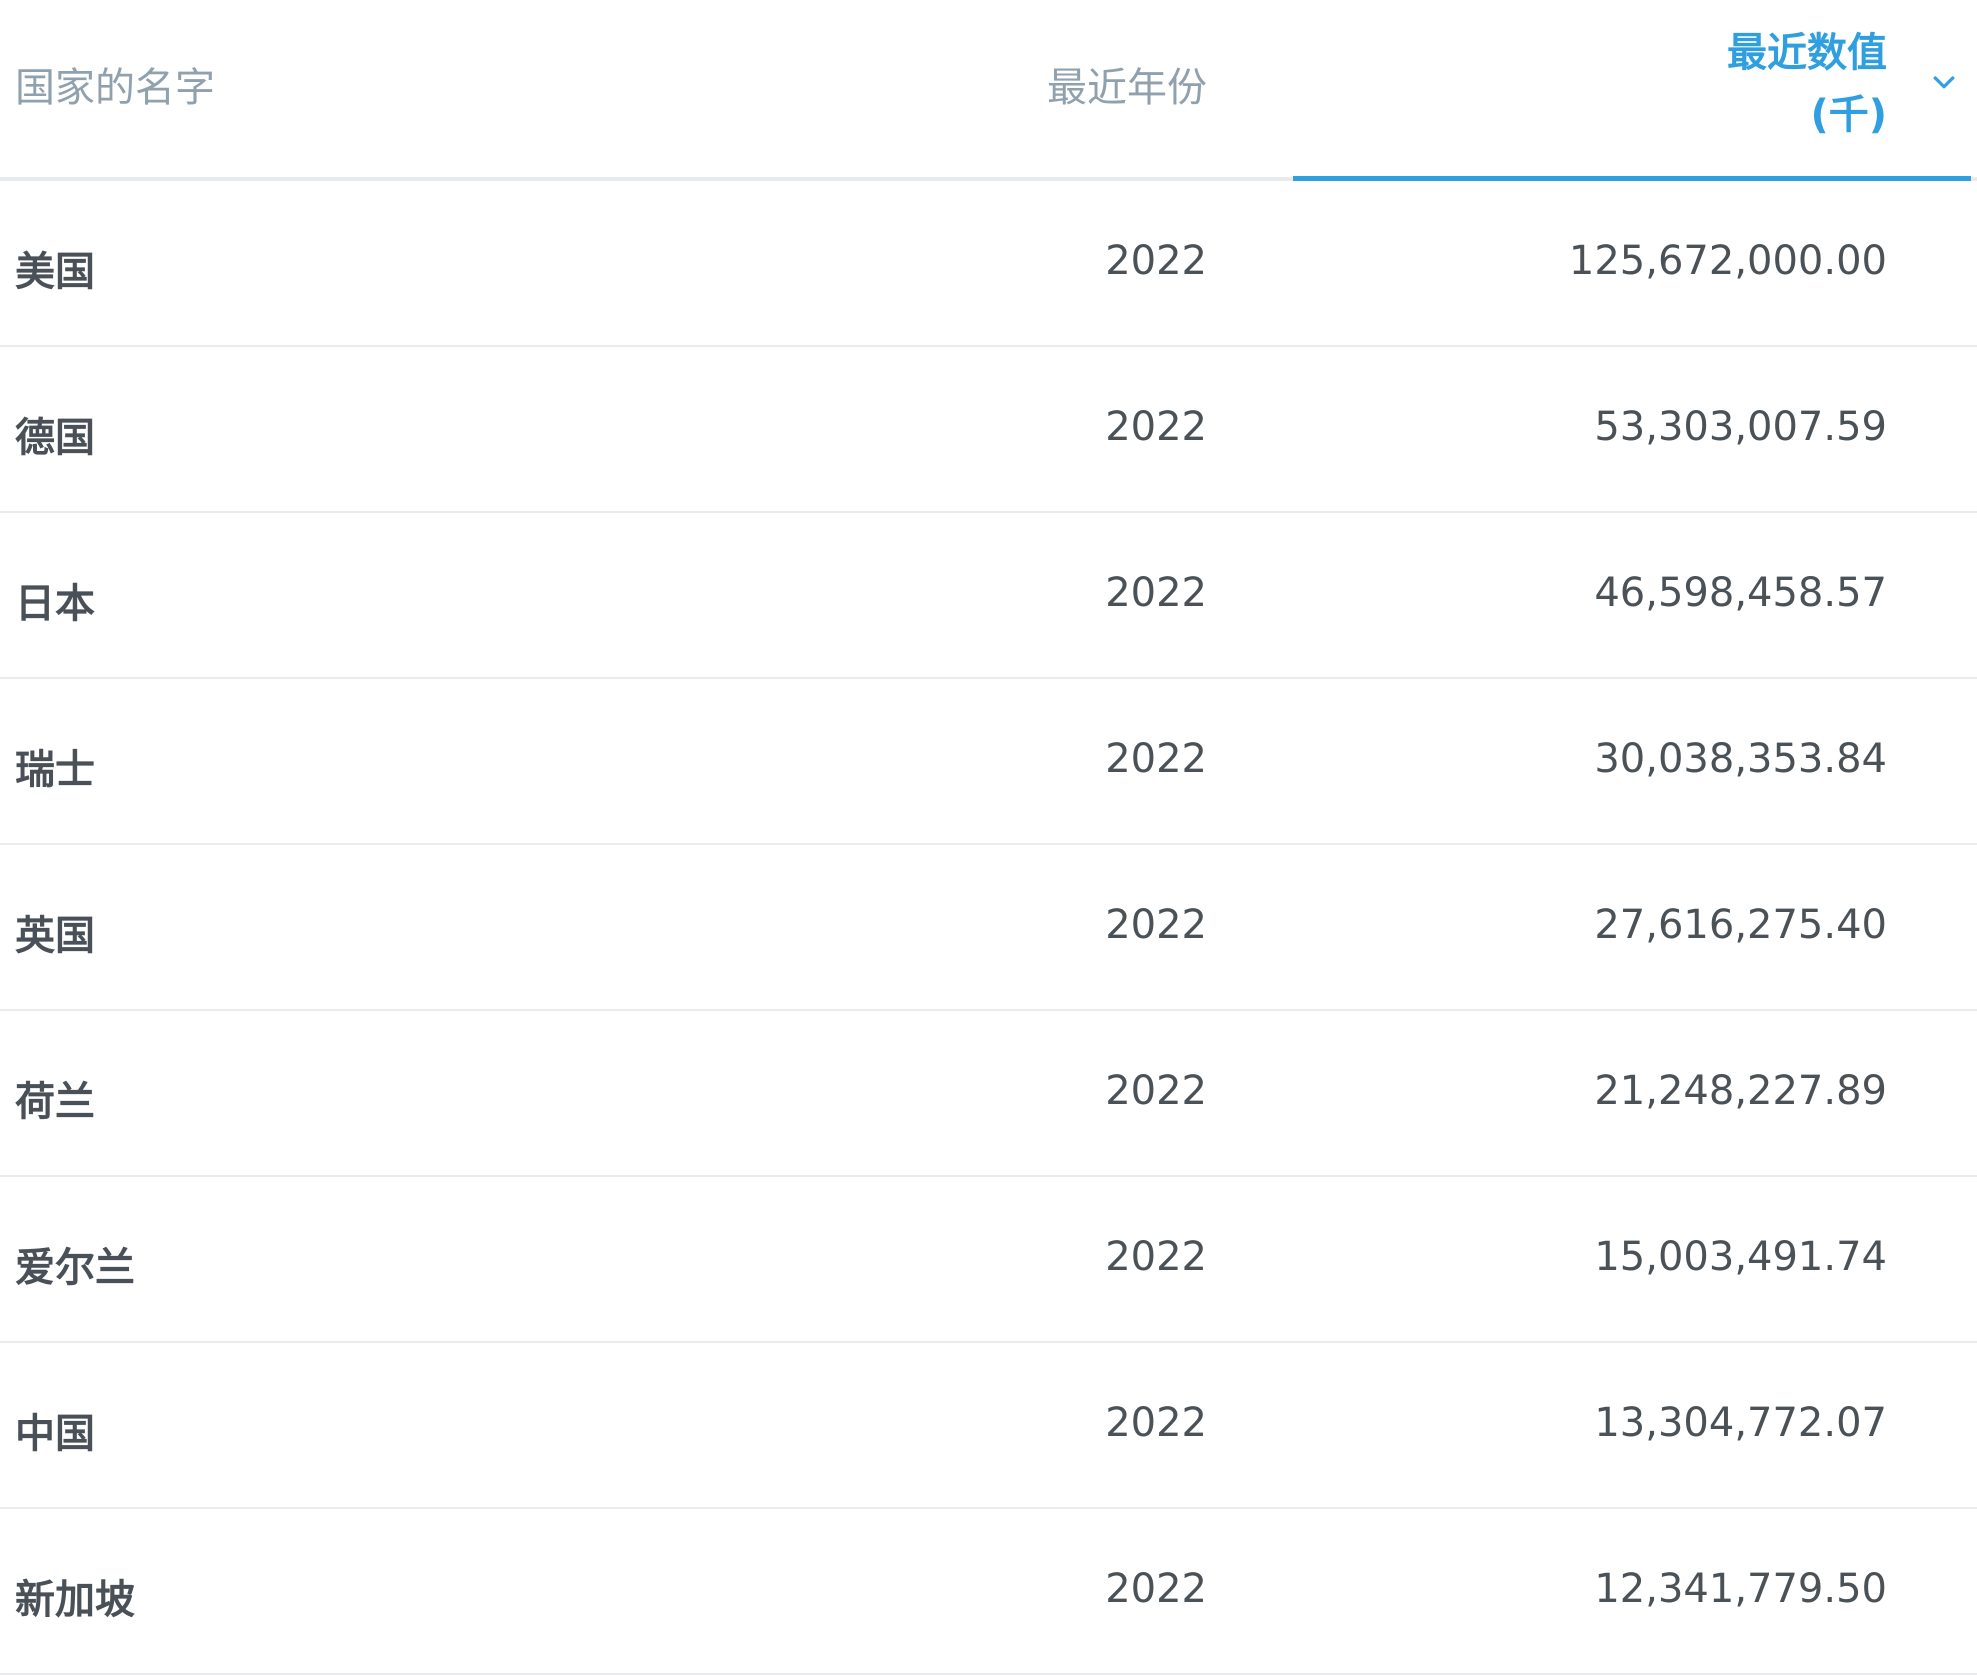 The height and width of the screenshot is (1675, 1977). I want to click on column-header-value-unit: (千), so click(1848, 115).